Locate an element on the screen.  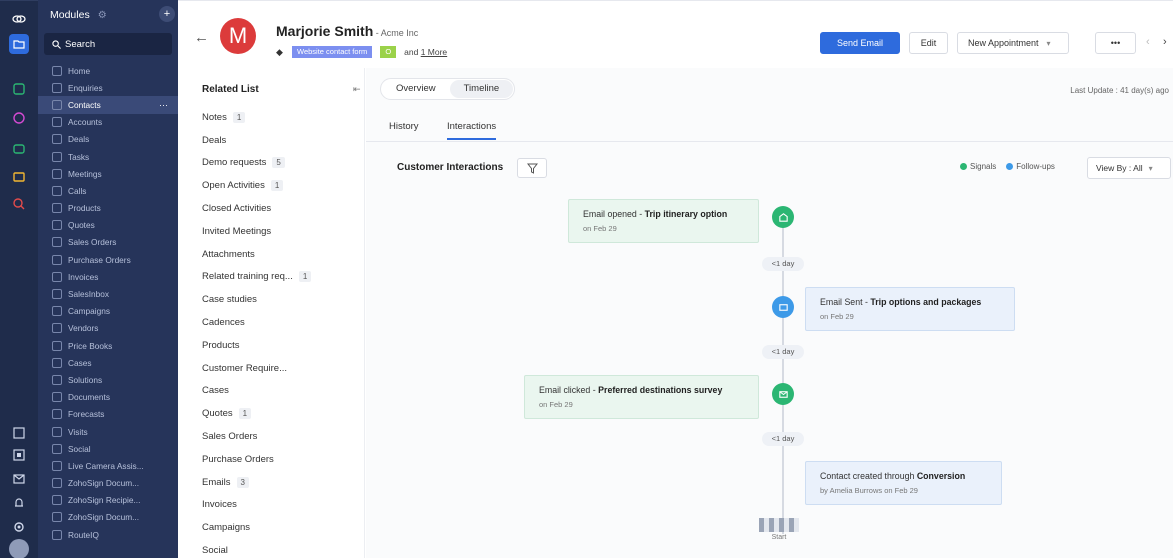
related-item: Cases is located at coordinates (277, 391).